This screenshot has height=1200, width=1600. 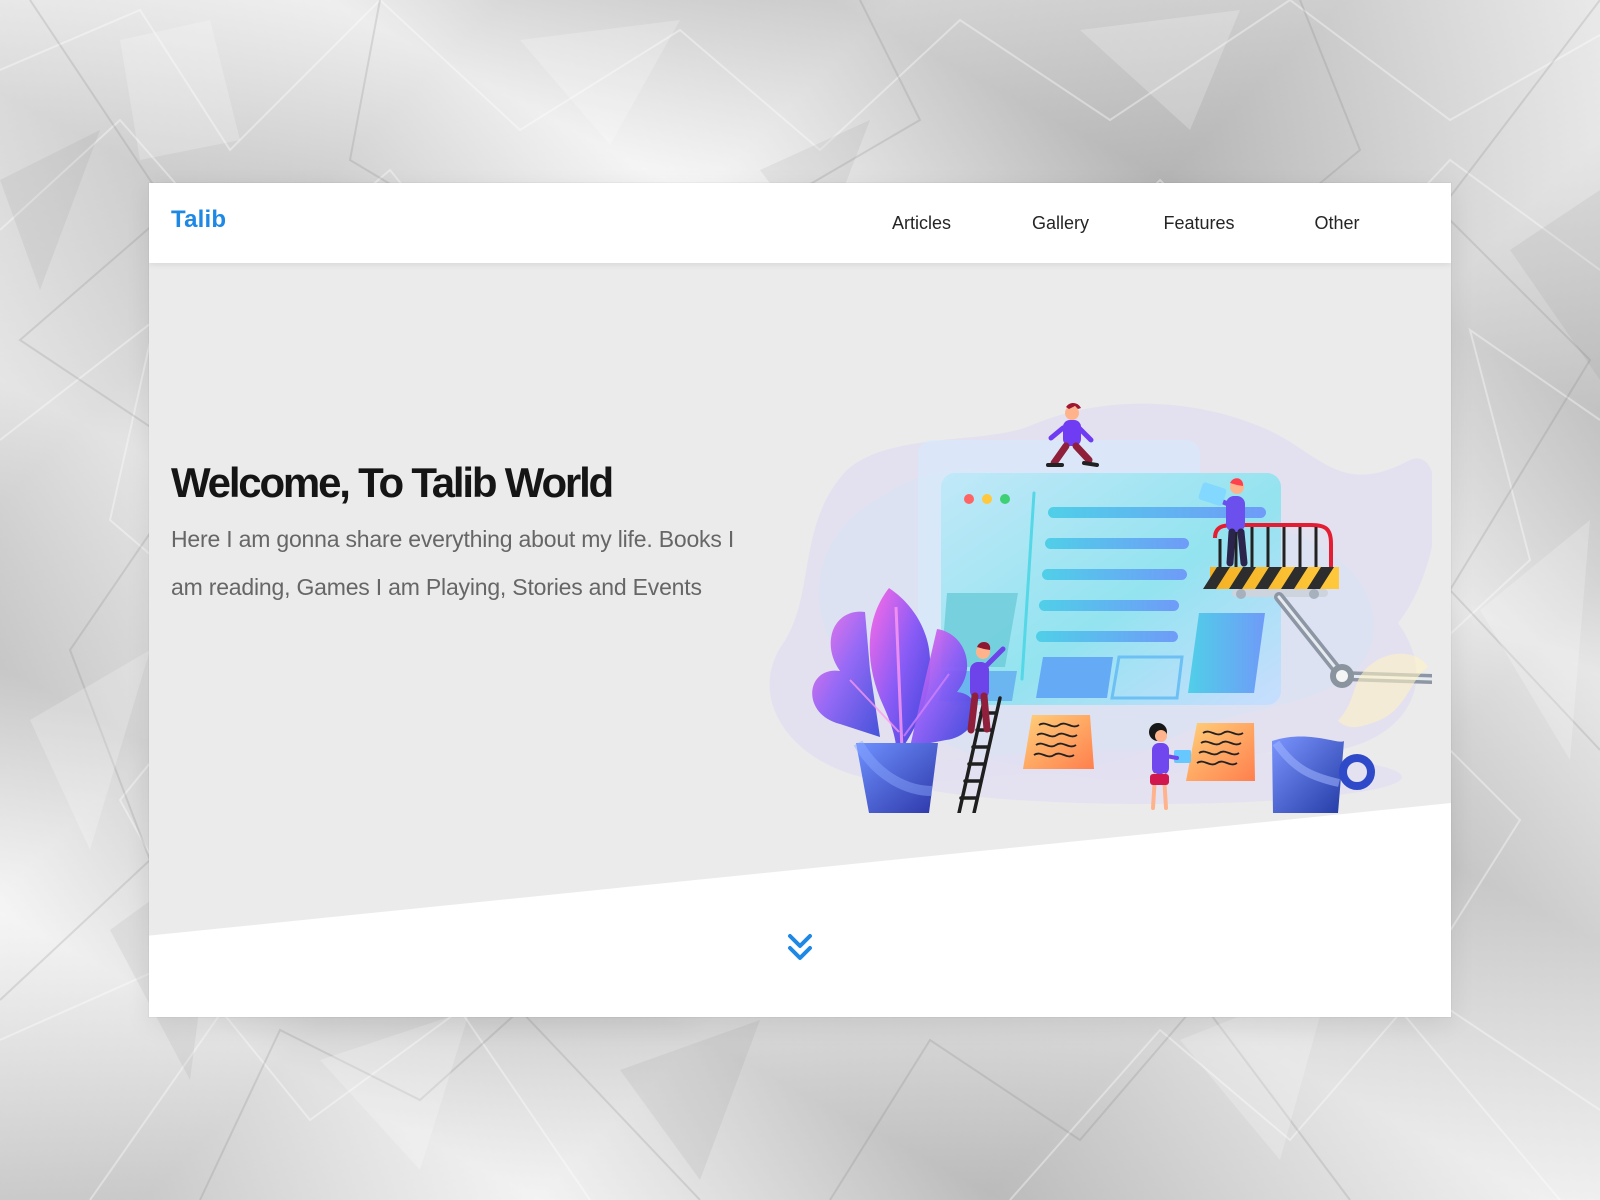 What do you see at coordinates (1337, 223) in the screenshot?
I see `nav-item-other: Other` at bounding box center [1337, 223].